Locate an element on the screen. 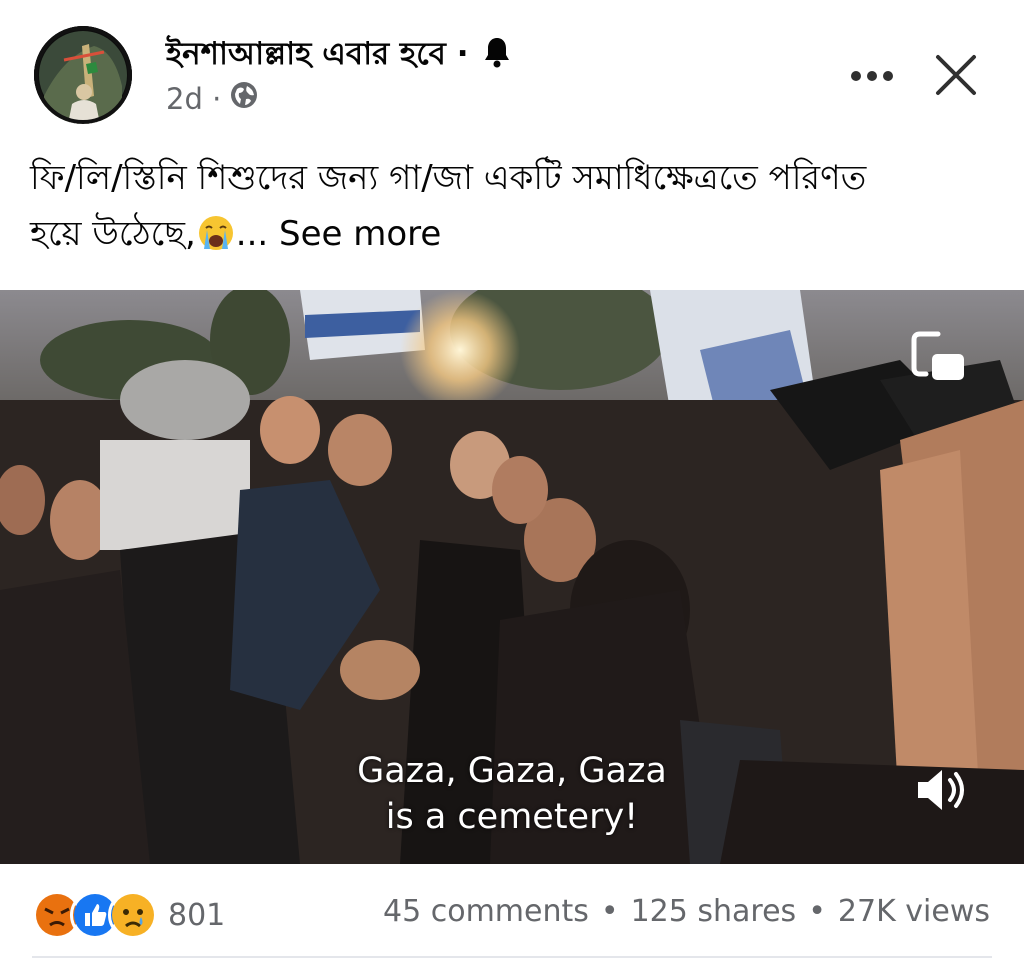 The height and width of the screenshot is (962, 1024). reactions-summary: 801 is located at coordinates (128, 915).